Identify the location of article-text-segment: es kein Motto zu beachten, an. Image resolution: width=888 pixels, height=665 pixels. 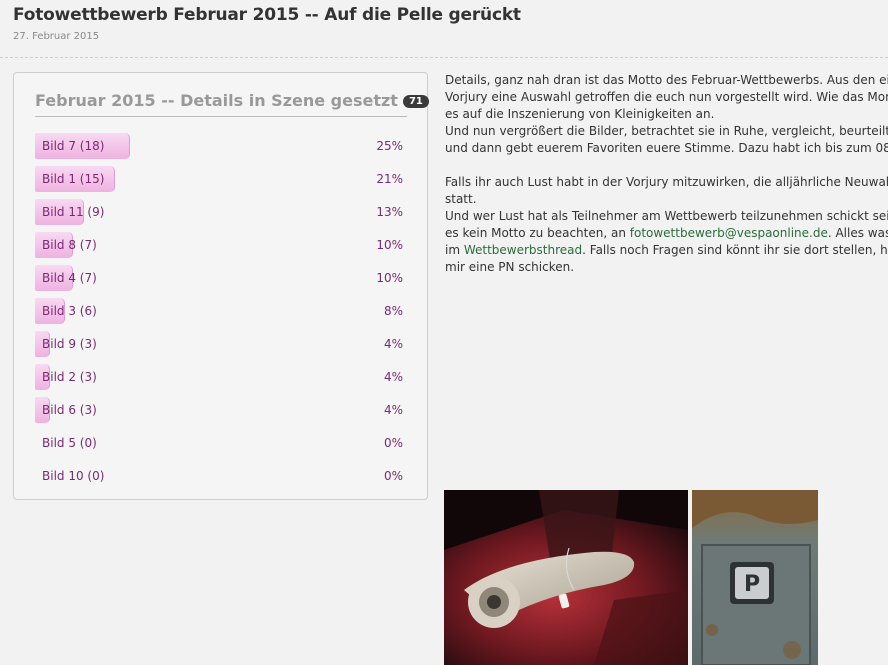
(537, 233).